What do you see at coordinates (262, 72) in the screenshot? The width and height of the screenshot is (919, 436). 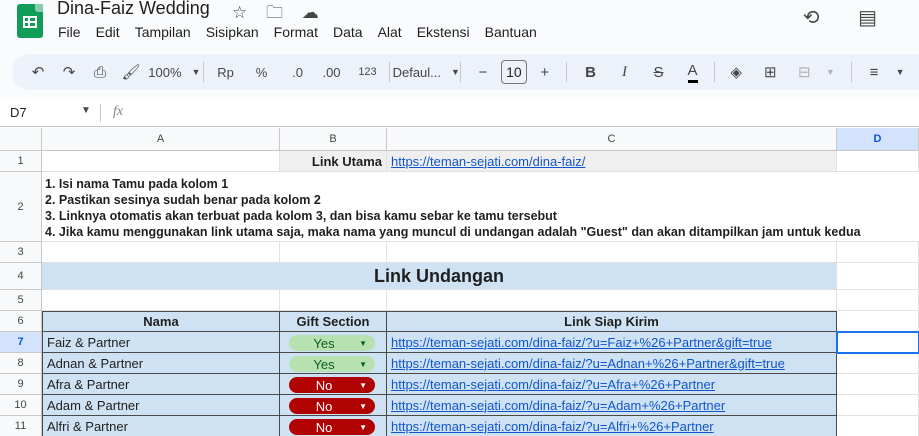 I see `percent-format-button: %` at bounding box center [262, 72].